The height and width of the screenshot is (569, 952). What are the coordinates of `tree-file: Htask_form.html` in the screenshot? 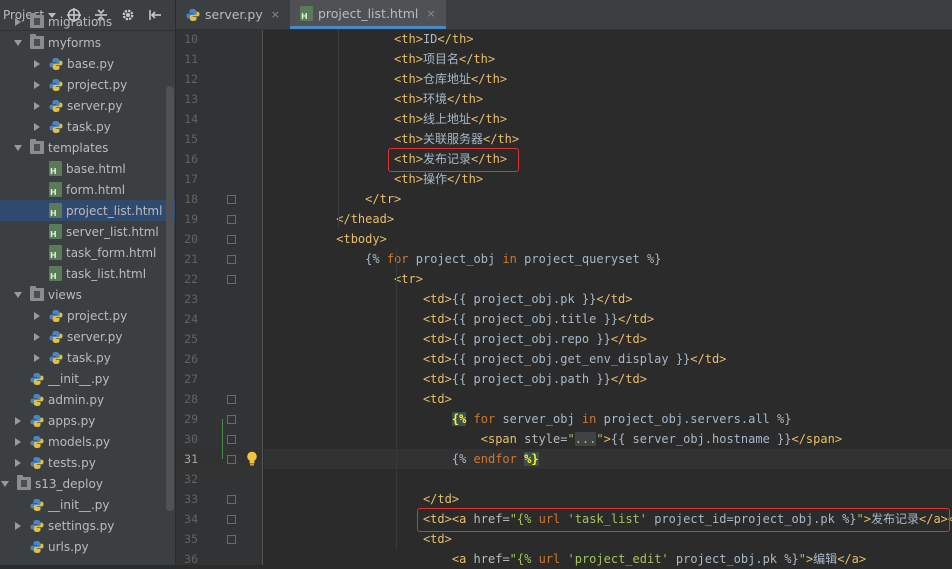 It's located at (87, 252).